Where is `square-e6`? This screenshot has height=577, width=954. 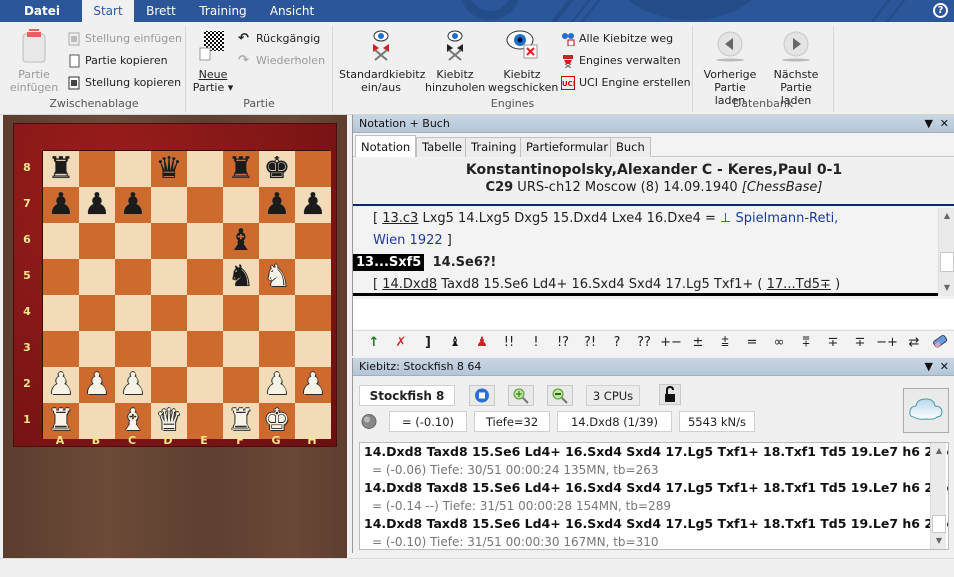 square-e6 is located at coordinates (205, 241).